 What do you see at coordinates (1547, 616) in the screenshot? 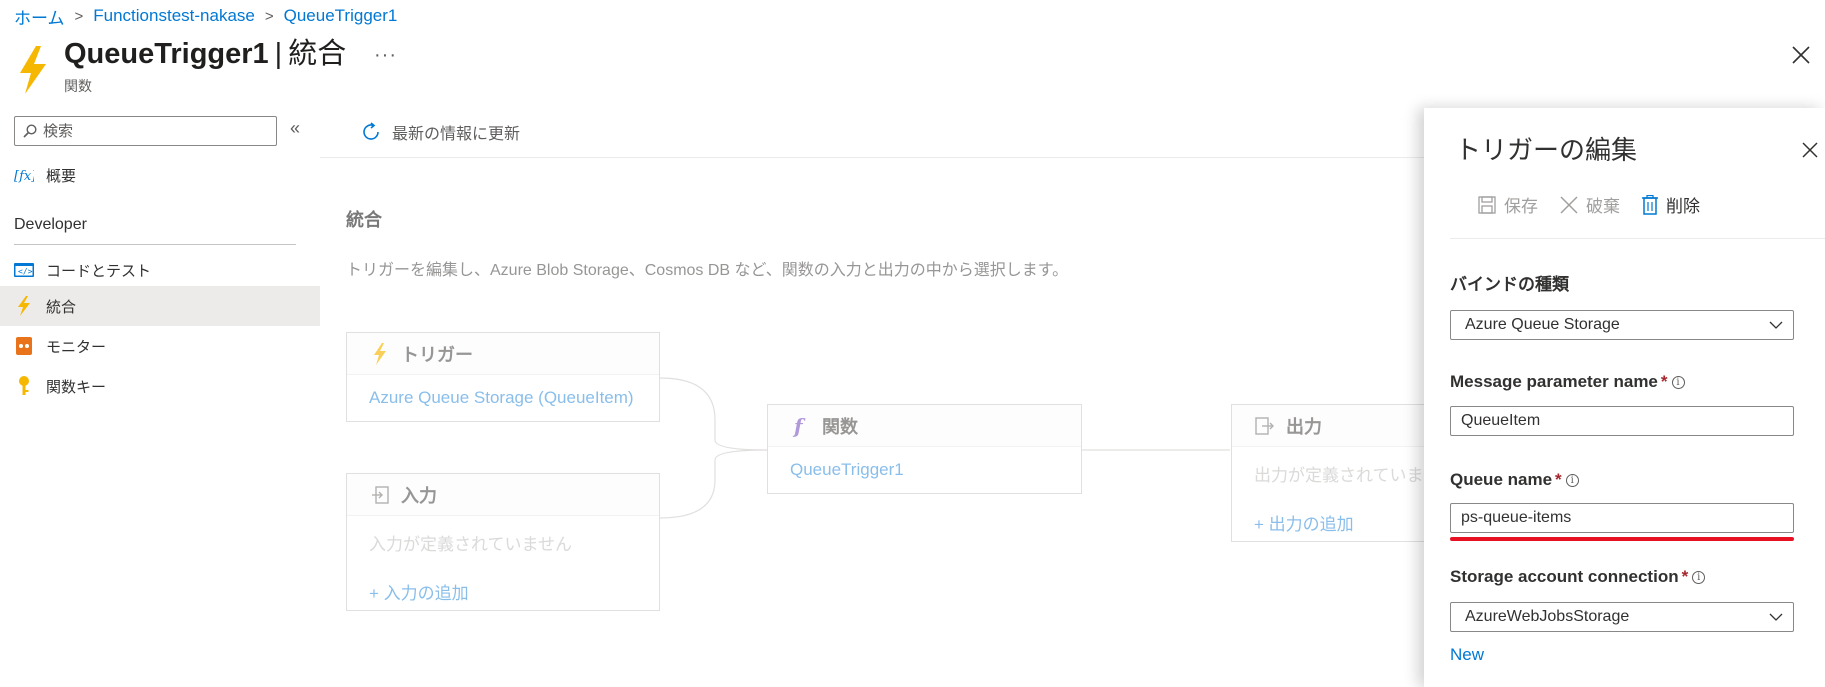
I see `storage-connection-value: AzureWebJobsStorage` at bounding box center [1547, 616].